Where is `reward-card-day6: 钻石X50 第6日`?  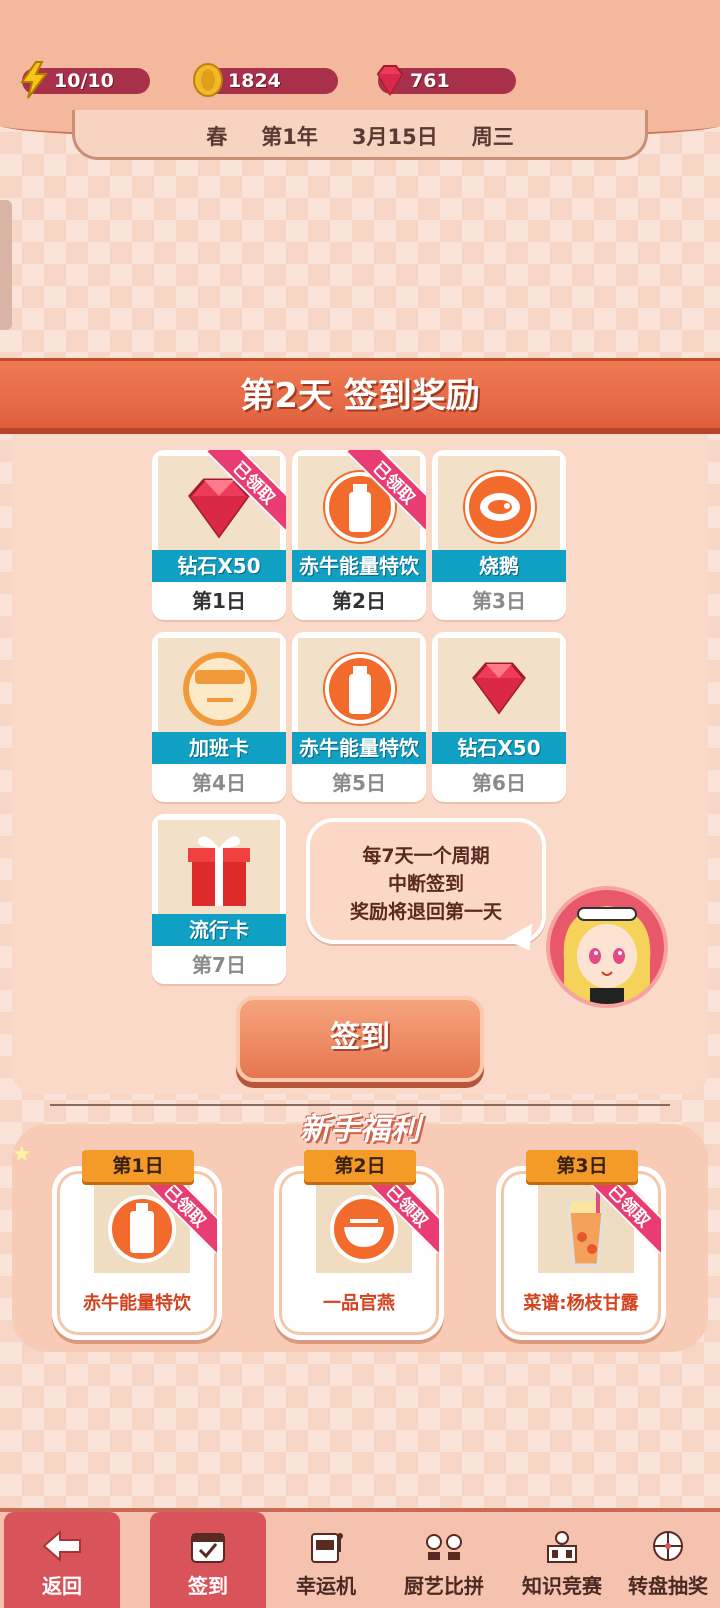
reward-card-day6: 钻石X50 第6日 is located at coordinates (499, 717).